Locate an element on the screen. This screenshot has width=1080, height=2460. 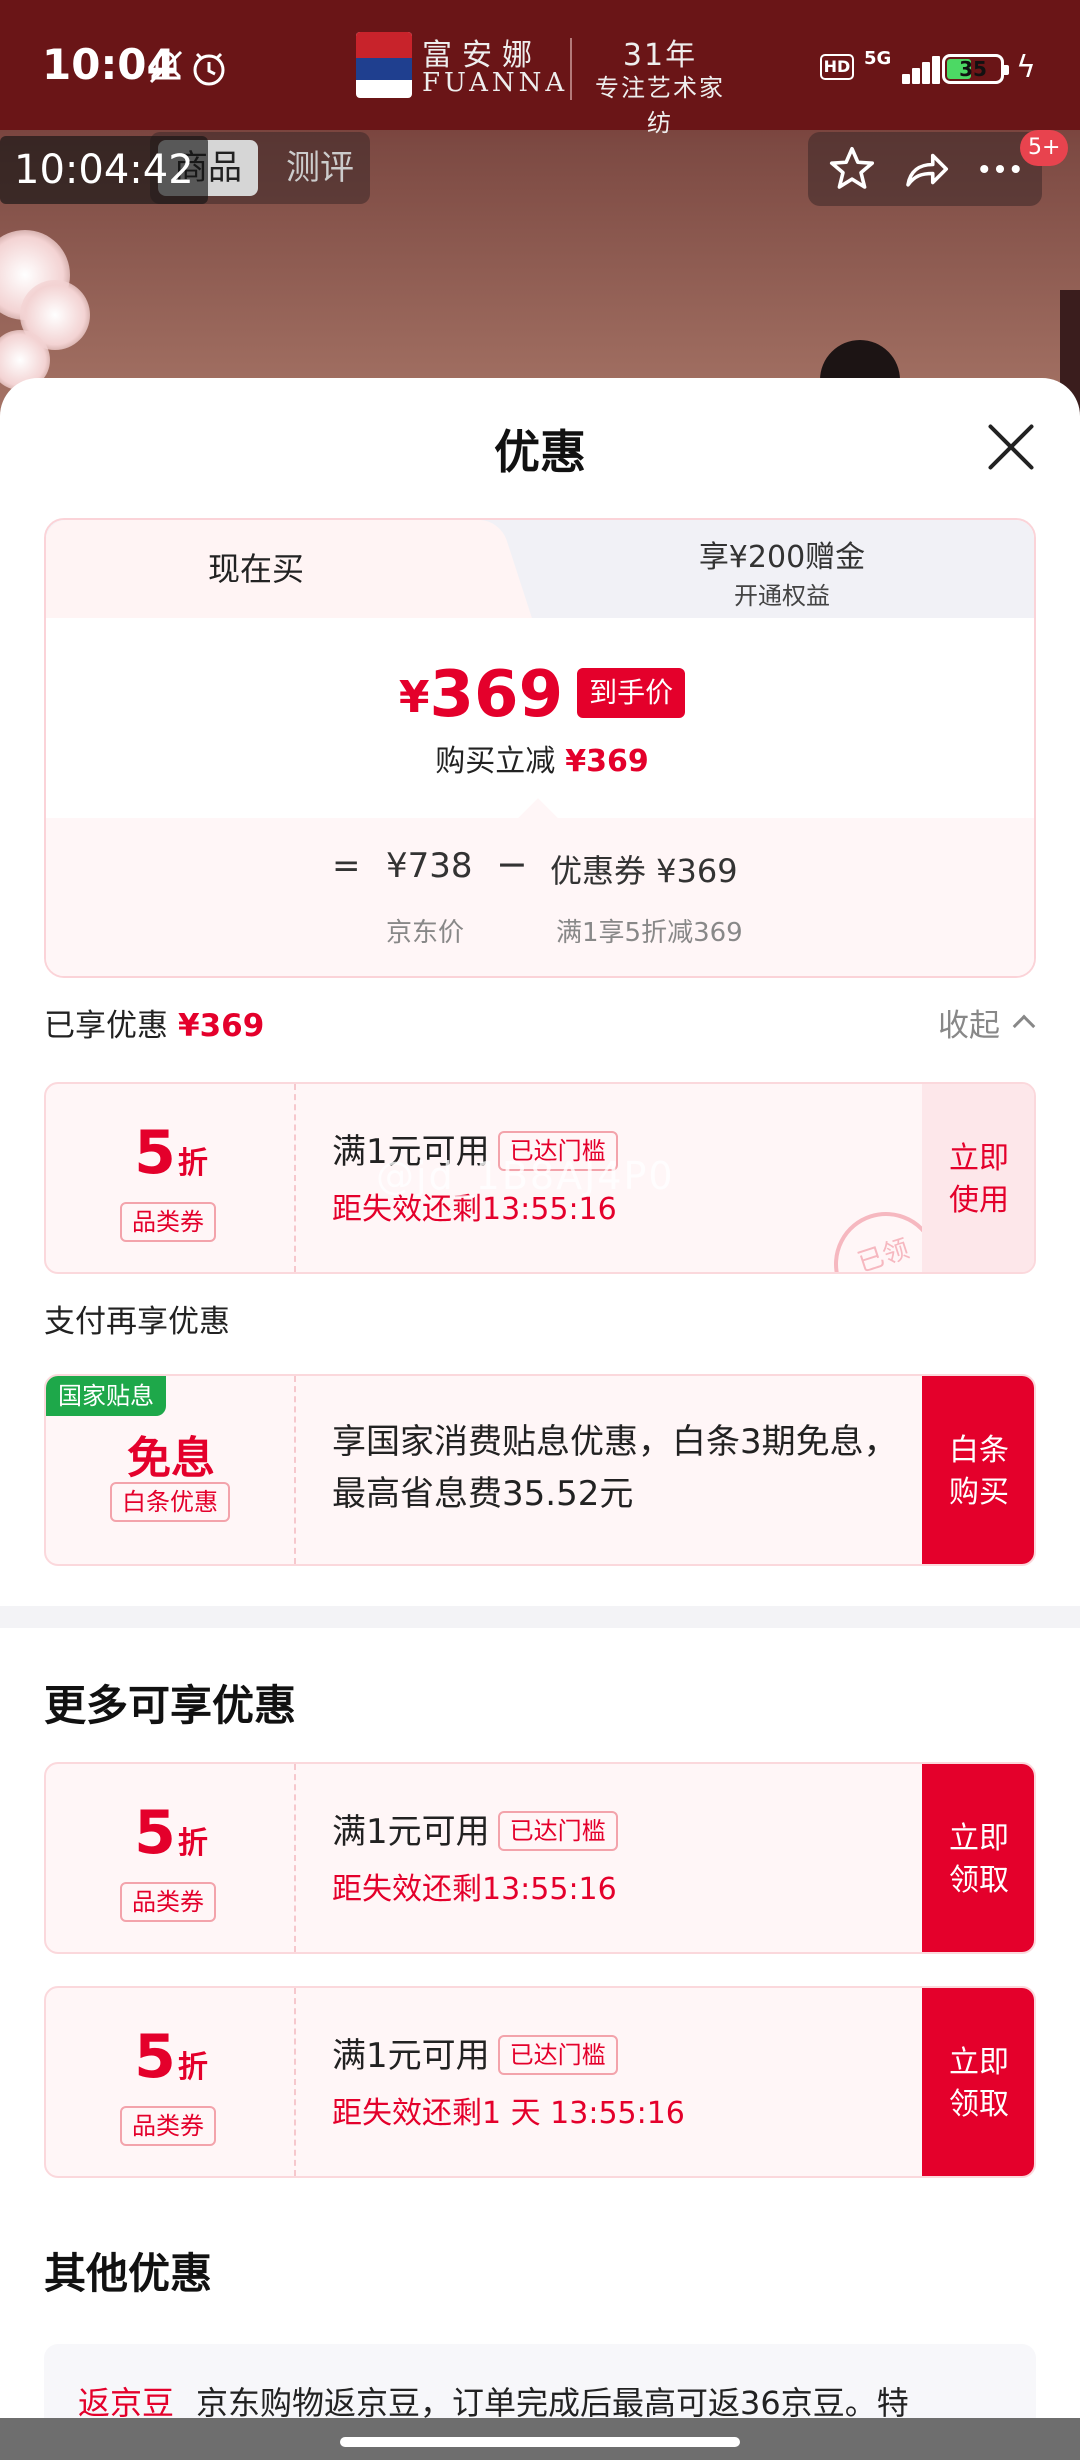
coupon-expiry: 距失效还剩1 天 13:55:16 is located at coordinates (508, 2113).